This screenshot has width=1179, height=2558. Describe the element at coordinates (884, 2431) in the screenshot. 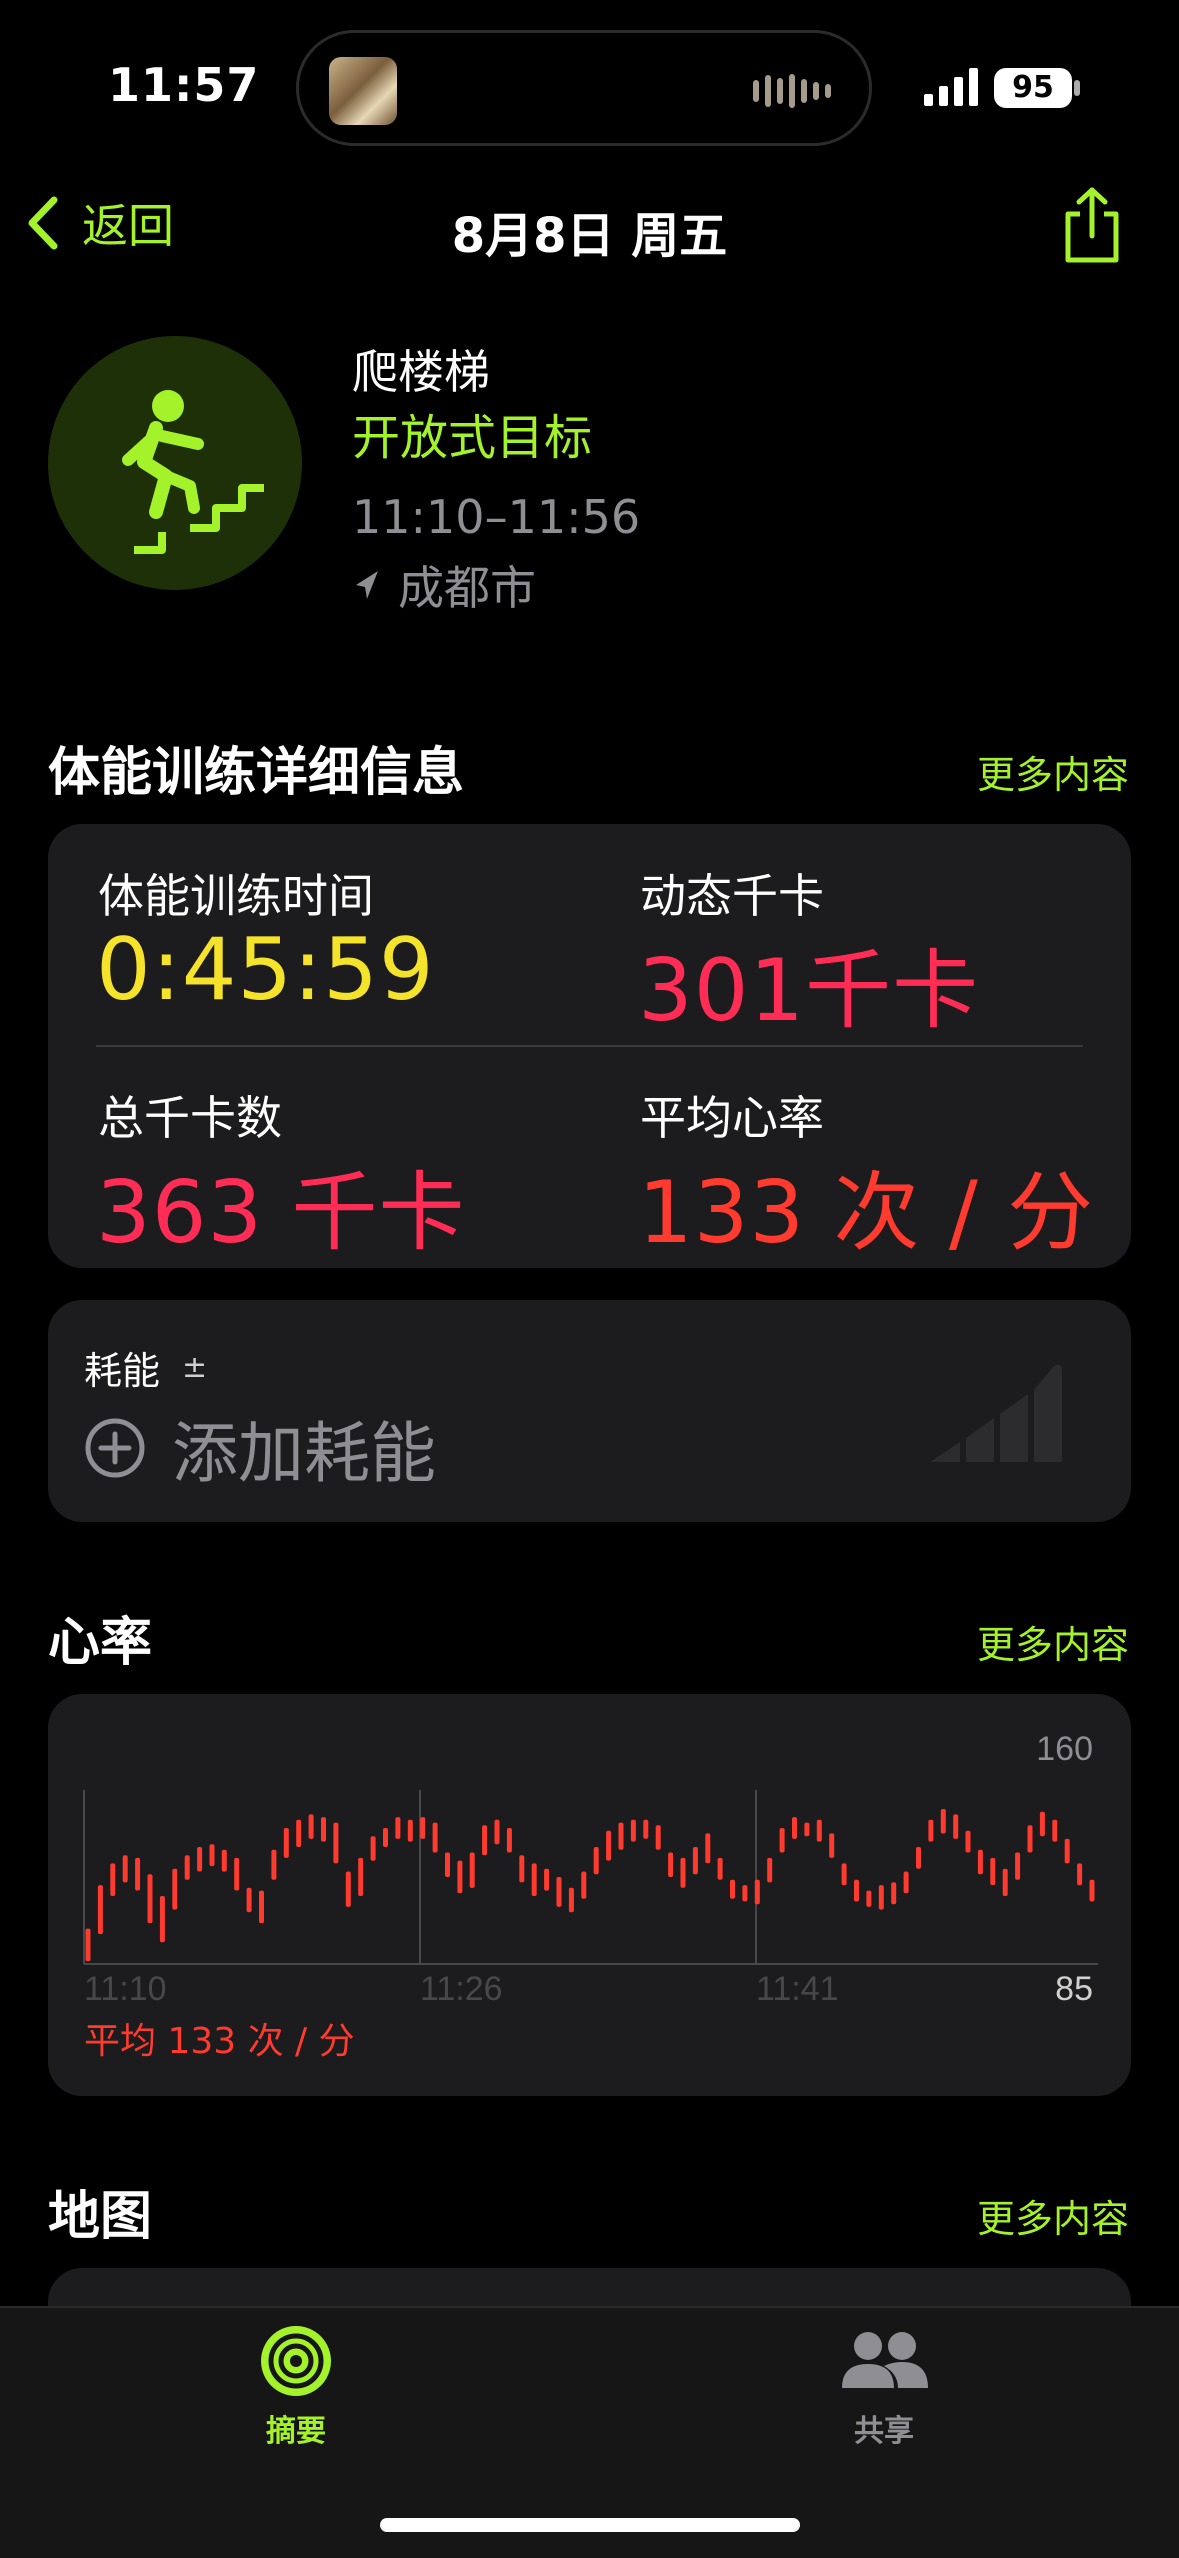

I see `tab-sharing-label: 共享` at that location.